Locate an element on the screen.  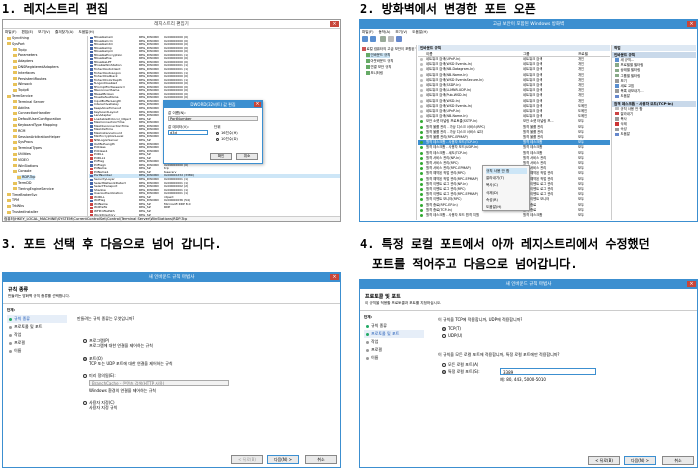
port-input: 3389 is located at coordinates (548, 371).